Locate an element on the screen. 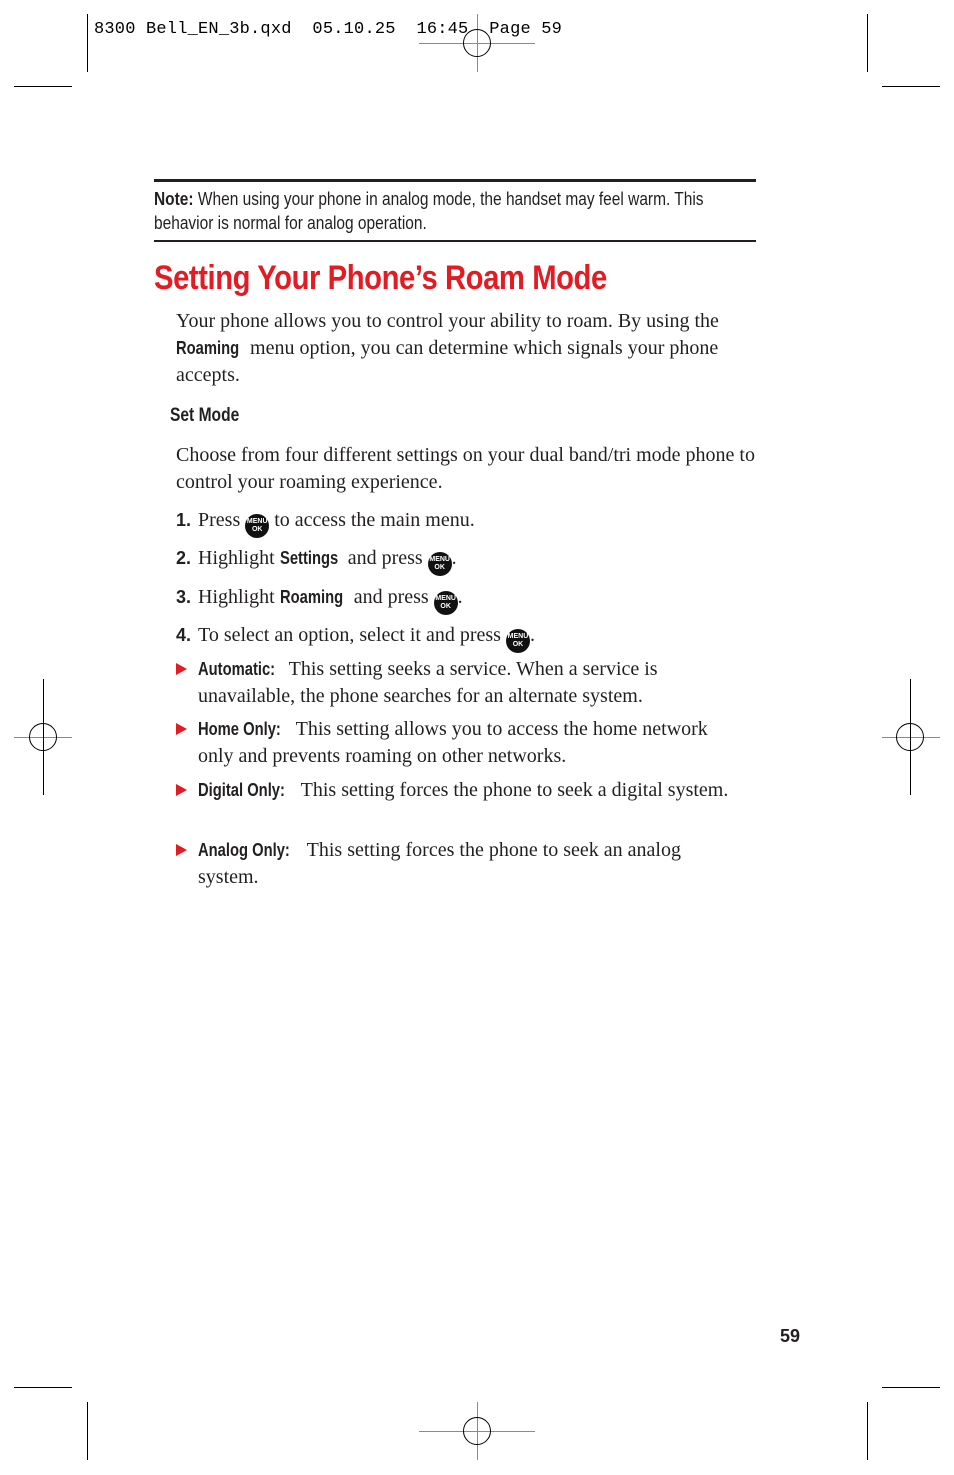 The height and width of the screenshot is (1475, 954). page-number: 59 is located at coordinates (790, 1336).